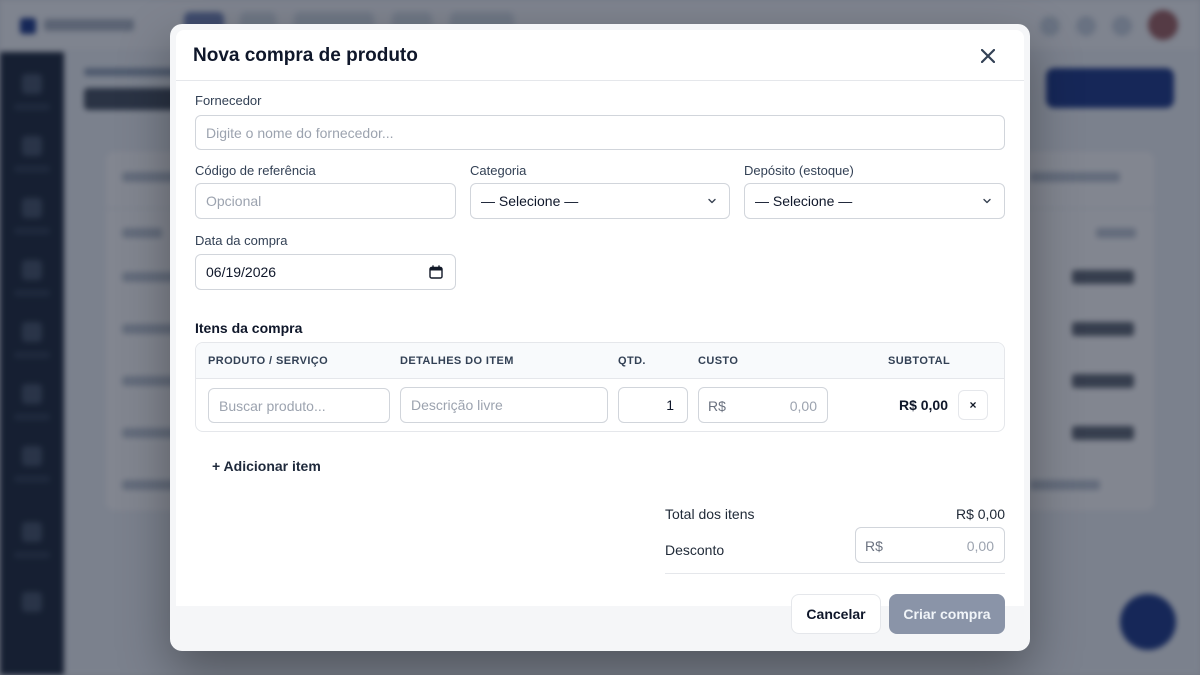  What do you see at coordinates (980, 514) in the screenshot?
I see `total-items-value: R$ 0,00` at bounding box center [980, 514].